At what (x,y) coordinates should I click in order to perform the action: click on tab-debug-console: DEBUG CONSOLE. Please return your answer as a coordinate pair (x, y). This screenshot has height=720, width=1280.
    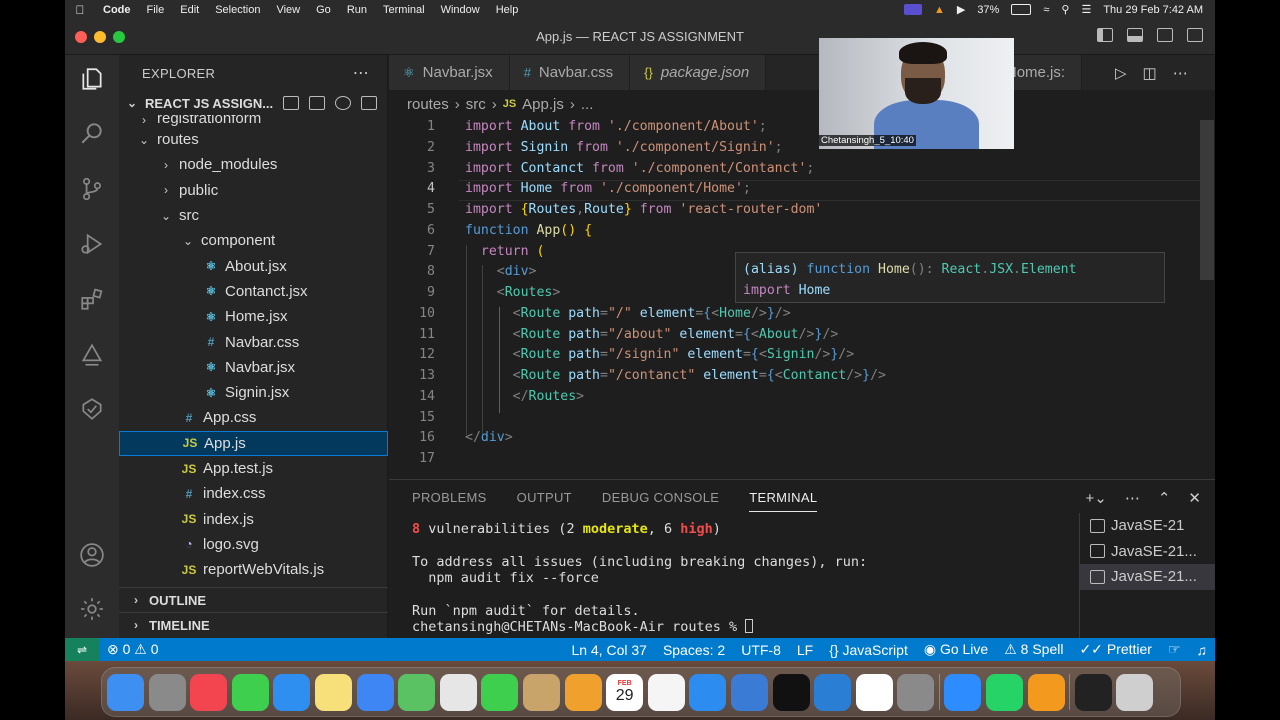
    Looking at the image, I should click on (660, 501).